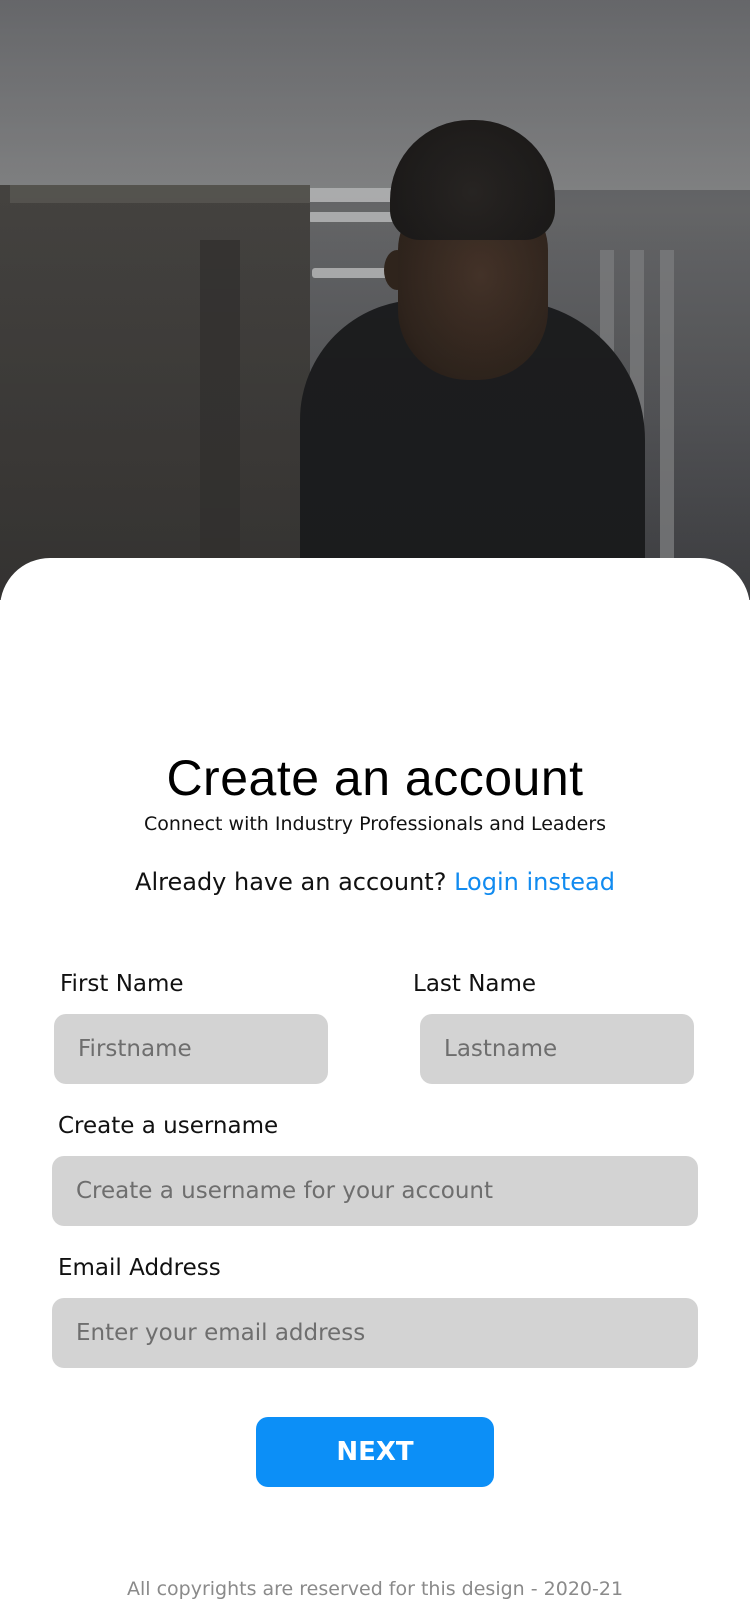 The image size is (750, 1624). What do you see at coordinates (191, 1049) in the screenshot?
I see `first-name-input` at bounding box center [191, 1049].